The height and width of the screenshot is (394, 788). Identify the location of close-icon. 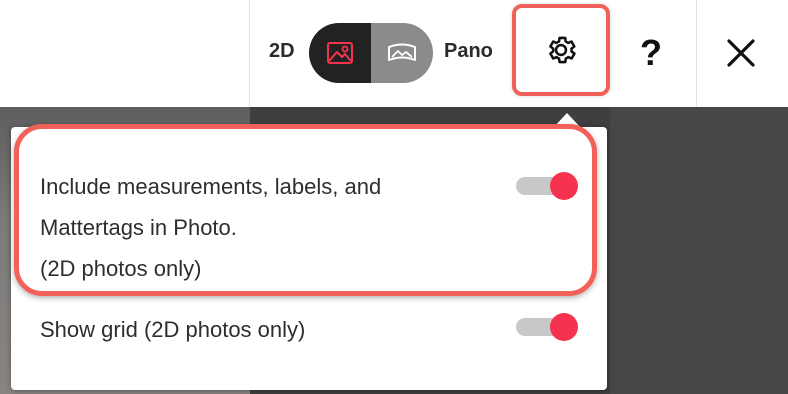
(741, 53).